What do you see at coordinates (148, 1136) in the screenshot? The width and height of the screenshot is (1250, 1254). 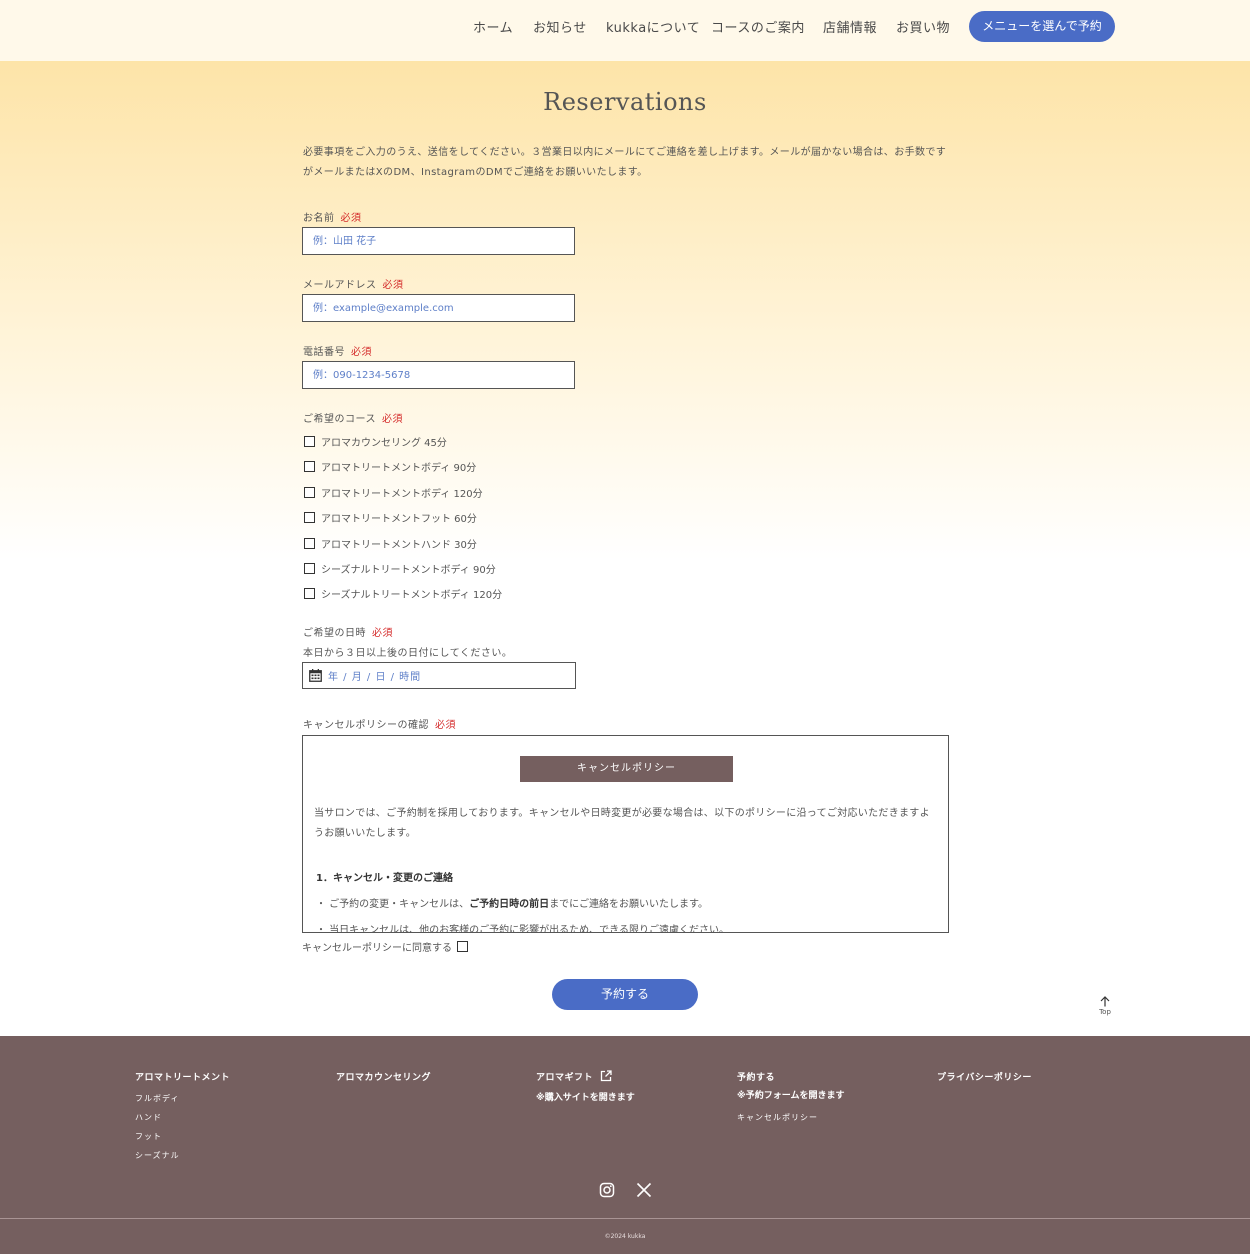 I see `footer-link-foot: フット` at bounding box center [148, 1136].